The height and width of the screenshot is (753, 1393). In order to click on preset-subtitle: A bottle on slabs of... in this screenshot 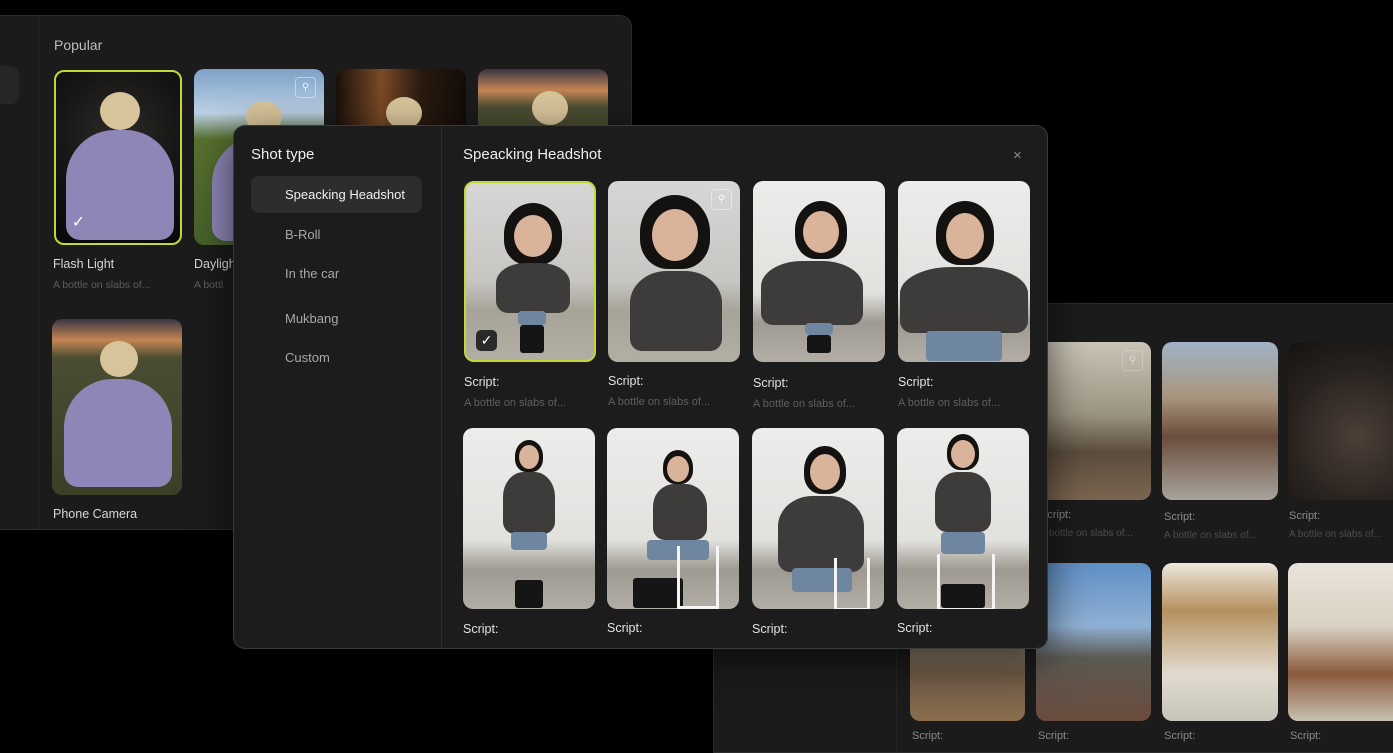, I will do `click(102, 285)`.